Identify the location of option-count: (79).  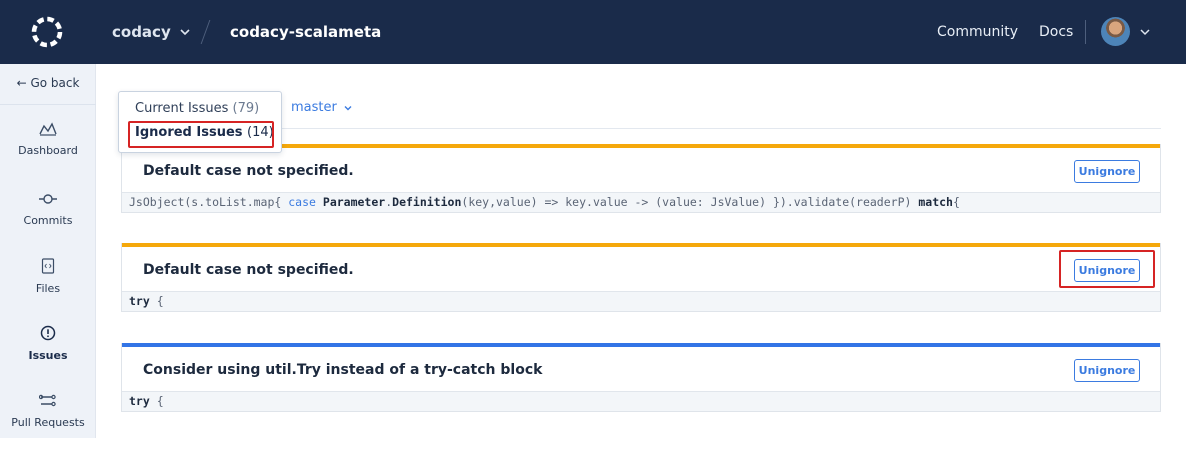
(246, 108).